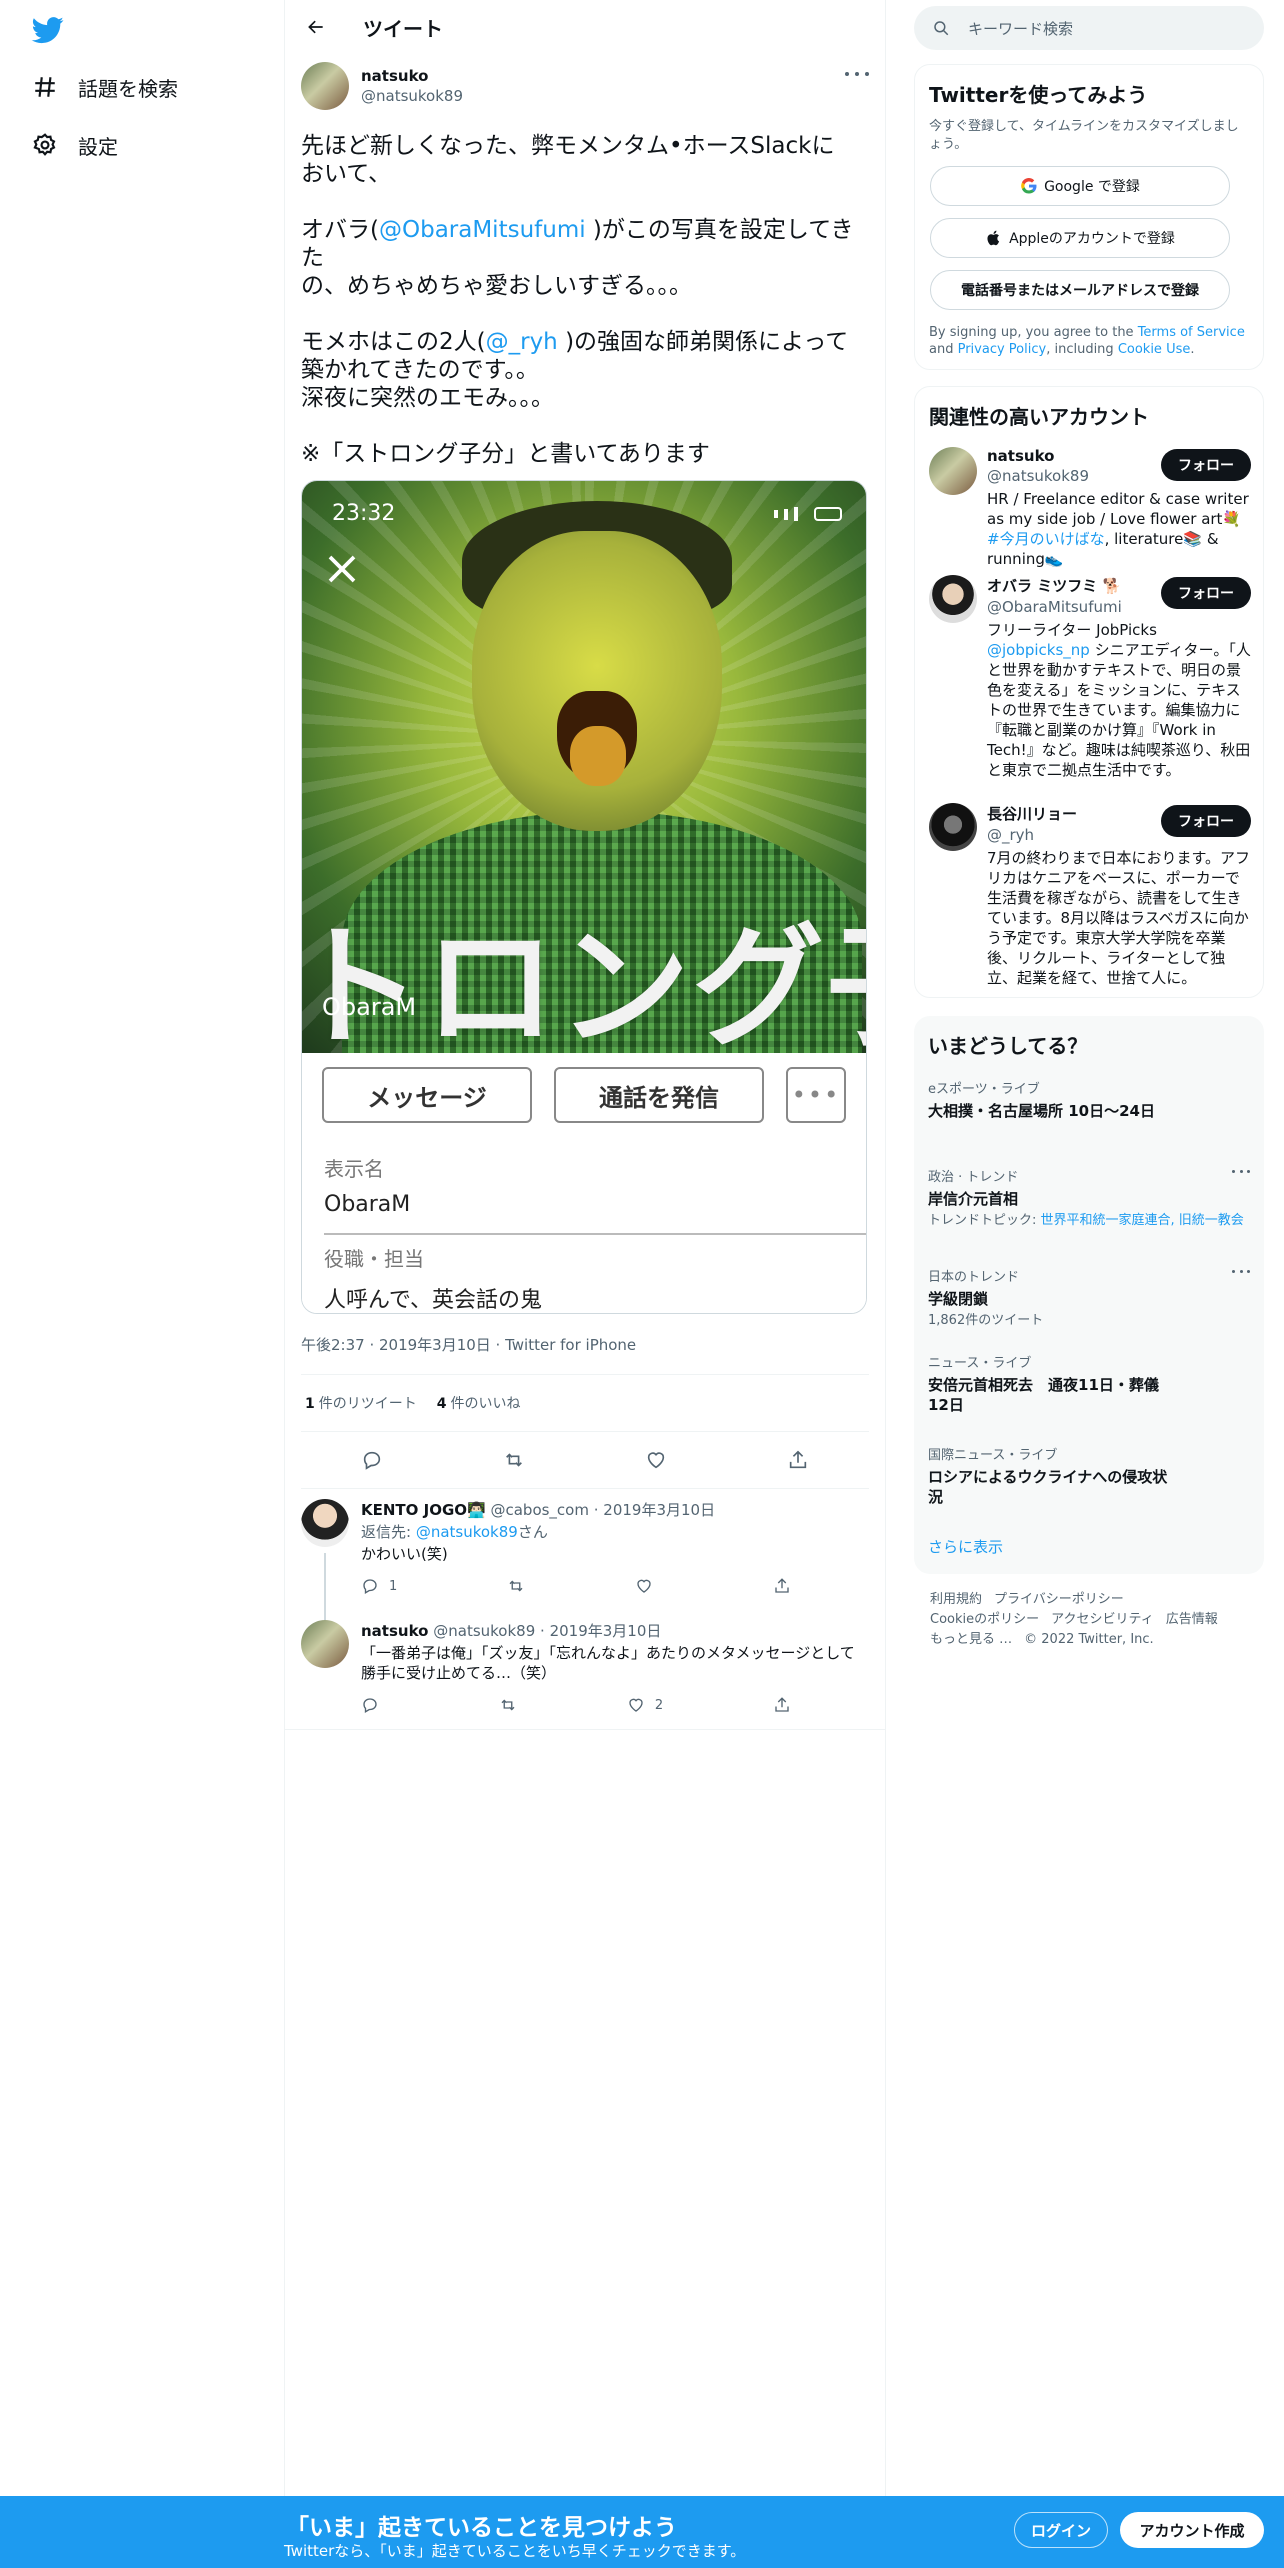 This screenshot has width=1284, height=2568. I want to click on retweet-stat: 1 件のリツイート, so click(359, 1403).